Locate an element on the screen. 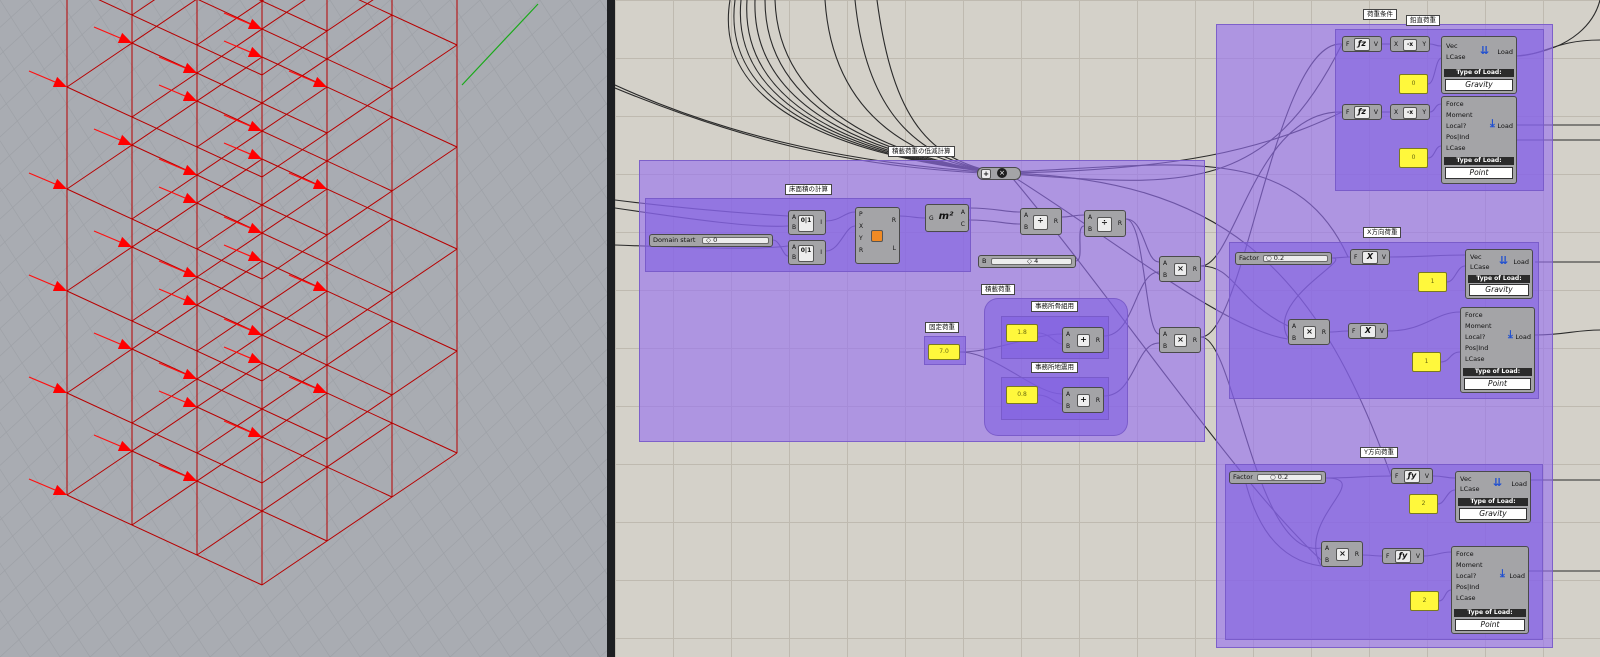 The width and height of the screenshot is (1600, 657). component-gravity-load: Vec LCase ⇊ Load Type of Load: Gravity is located at coordinates (1479, 65).